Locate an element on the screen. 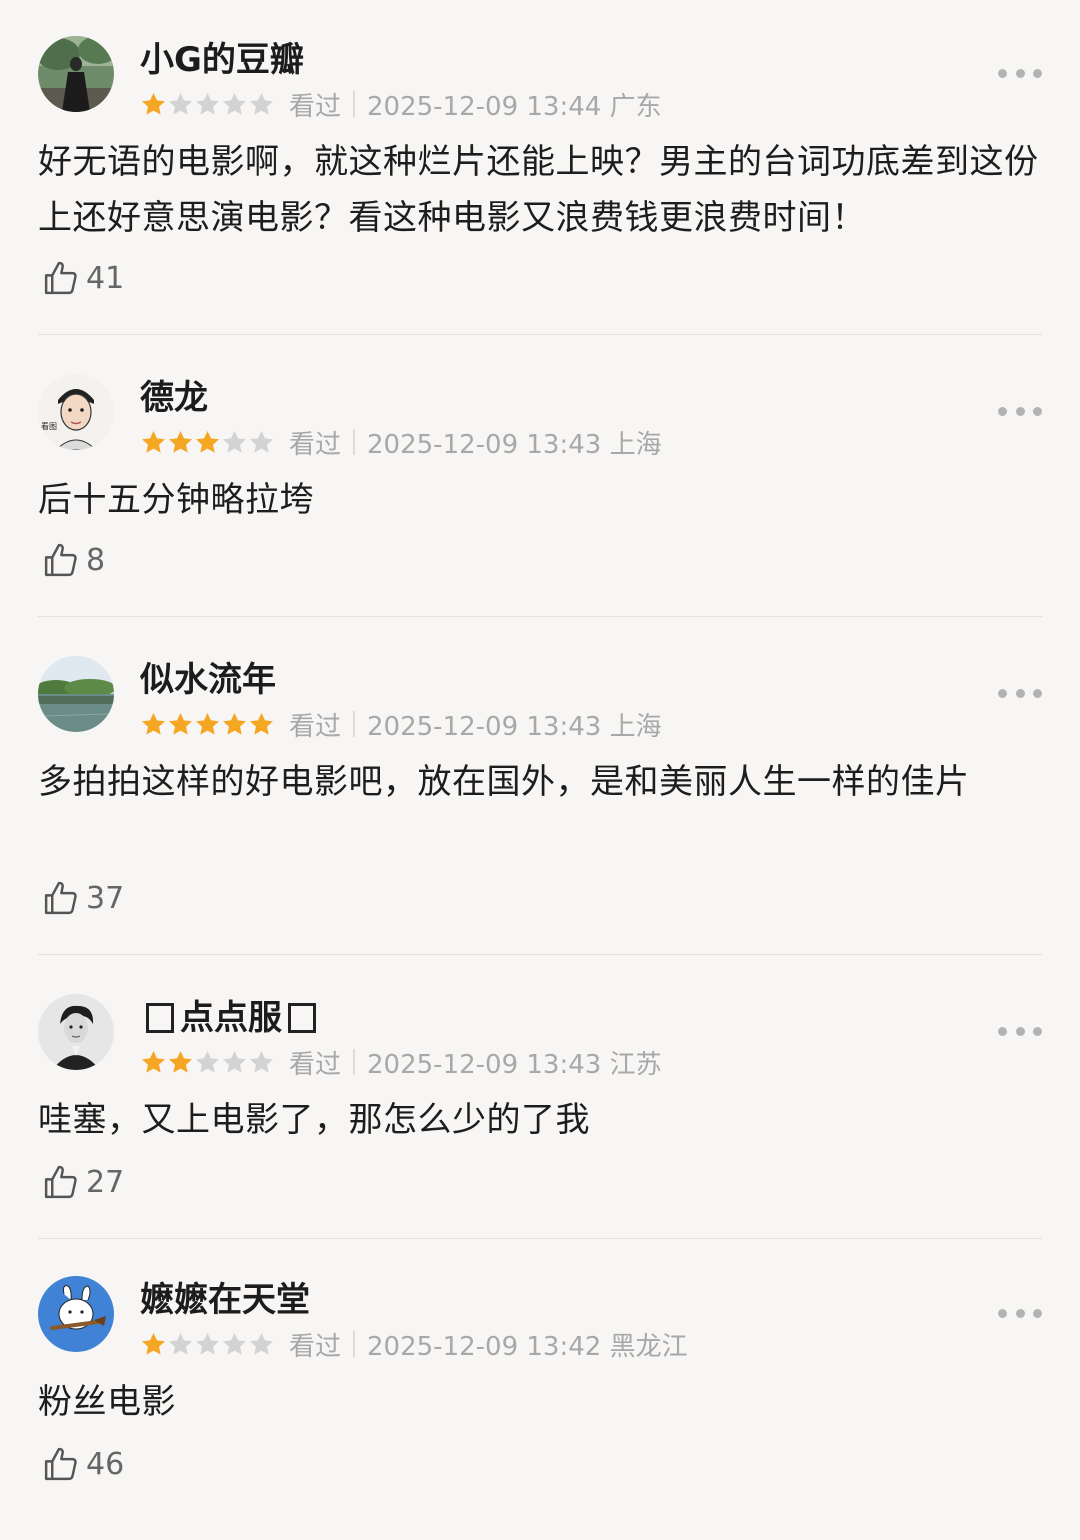  review-time: 2025-12-09 13:44 广东 is located at coordinates (514, 106).